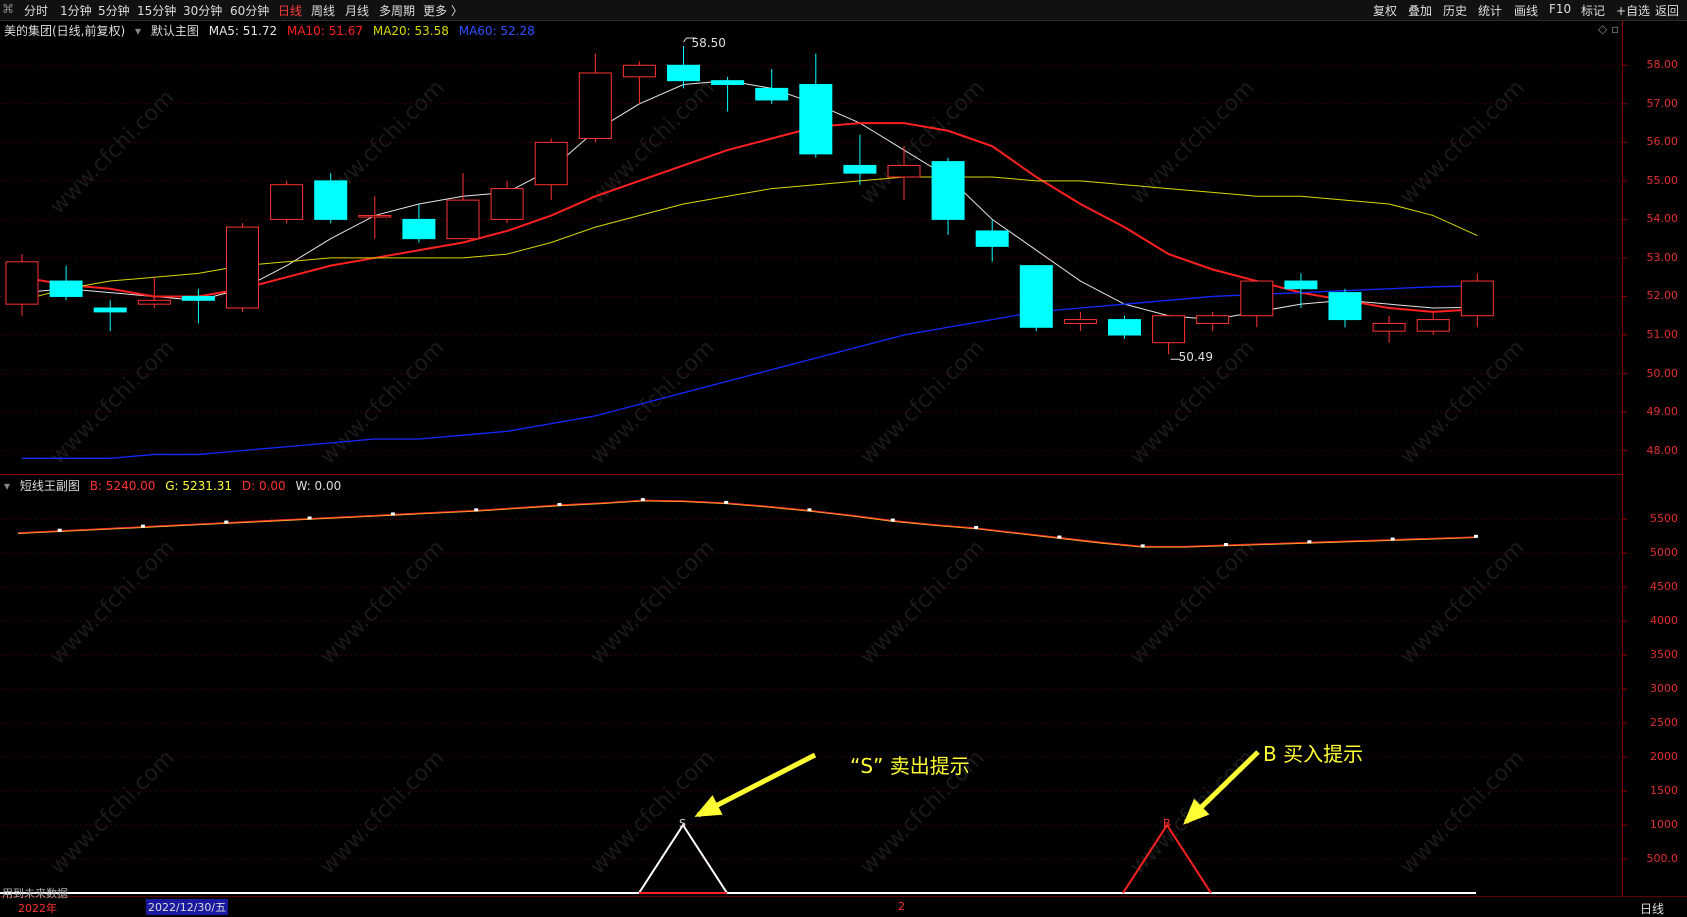 The image size is (1687, 917). Describe the element at coordinates (1664, 825) in the screenshot. I see `sub-y-tick-label: 1000` at that location.